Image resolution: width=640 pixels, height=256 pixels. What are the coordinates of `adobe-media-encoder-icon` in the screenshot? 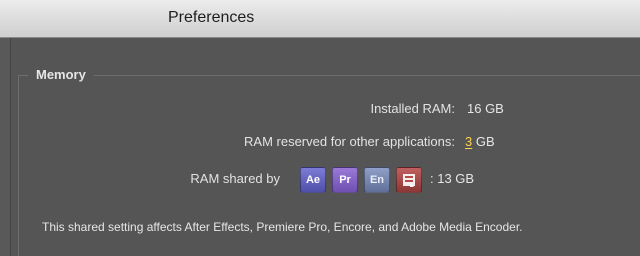 It's located at (409, 180).